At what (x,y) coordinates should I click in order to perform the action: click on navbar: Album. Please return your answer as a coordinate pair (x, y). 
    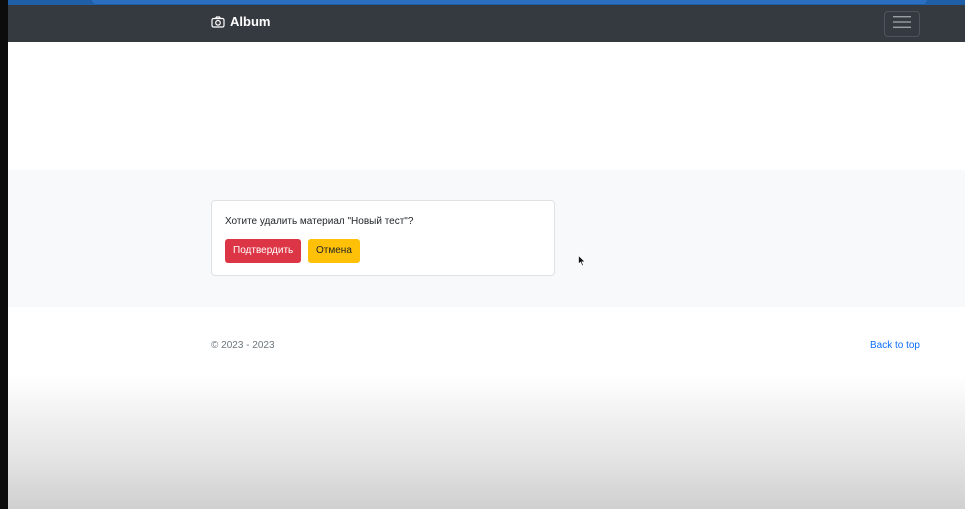
    Looking at the image, I should click on (486, 23).